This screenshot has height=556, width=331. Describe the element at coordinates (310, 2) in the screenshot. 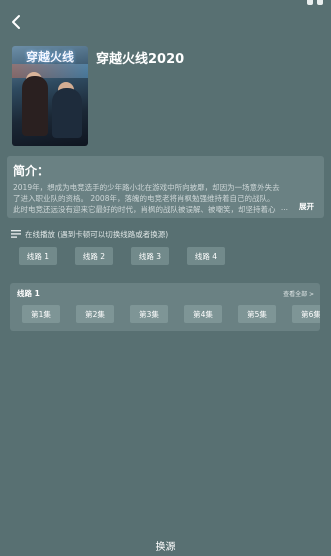

I see `signal-icon` at that location.